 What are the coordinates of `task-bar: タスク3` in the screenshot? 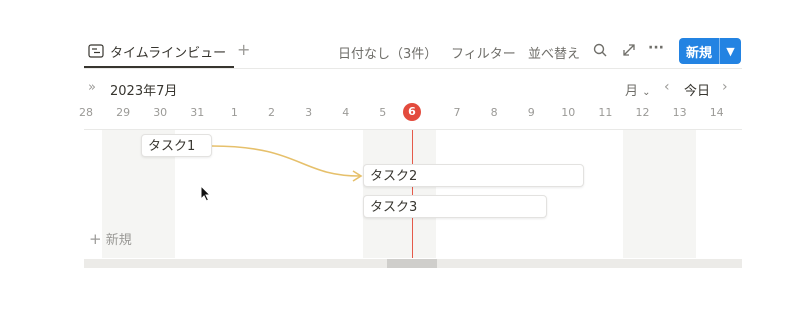 It's located at (455, 206).